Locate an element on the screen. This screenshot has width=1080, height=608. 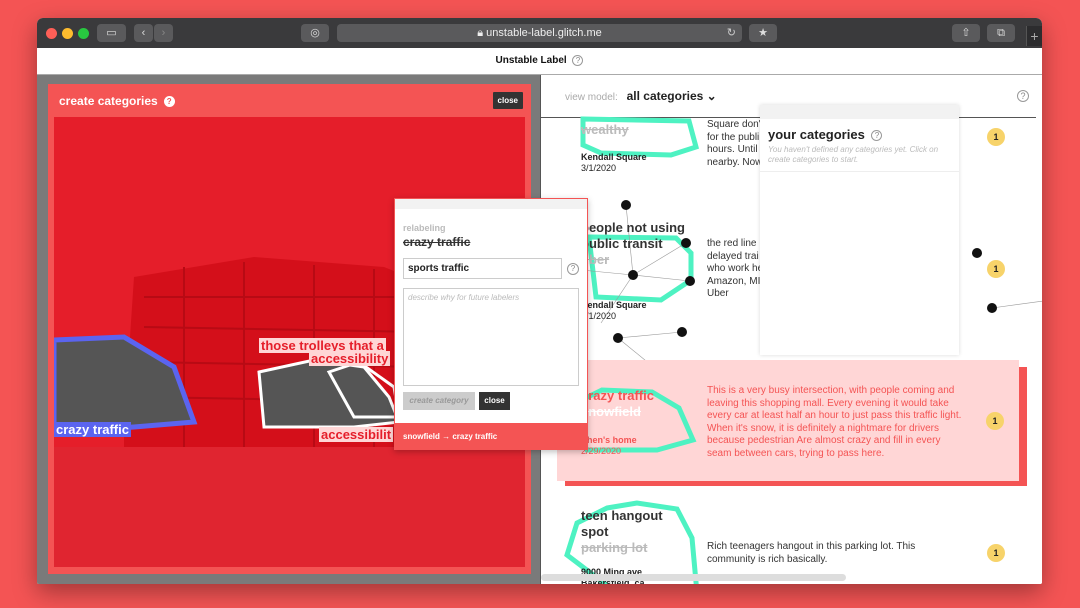
list-item: wealthy is located at coordinates (605, 130).